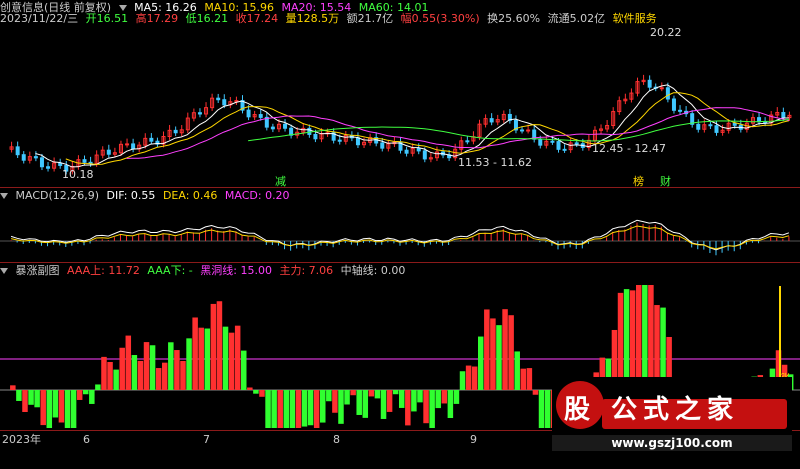 The width and height of the screenshot is (800, 469). I want to click on axis-label-year: 2023年, so click(21, 439).